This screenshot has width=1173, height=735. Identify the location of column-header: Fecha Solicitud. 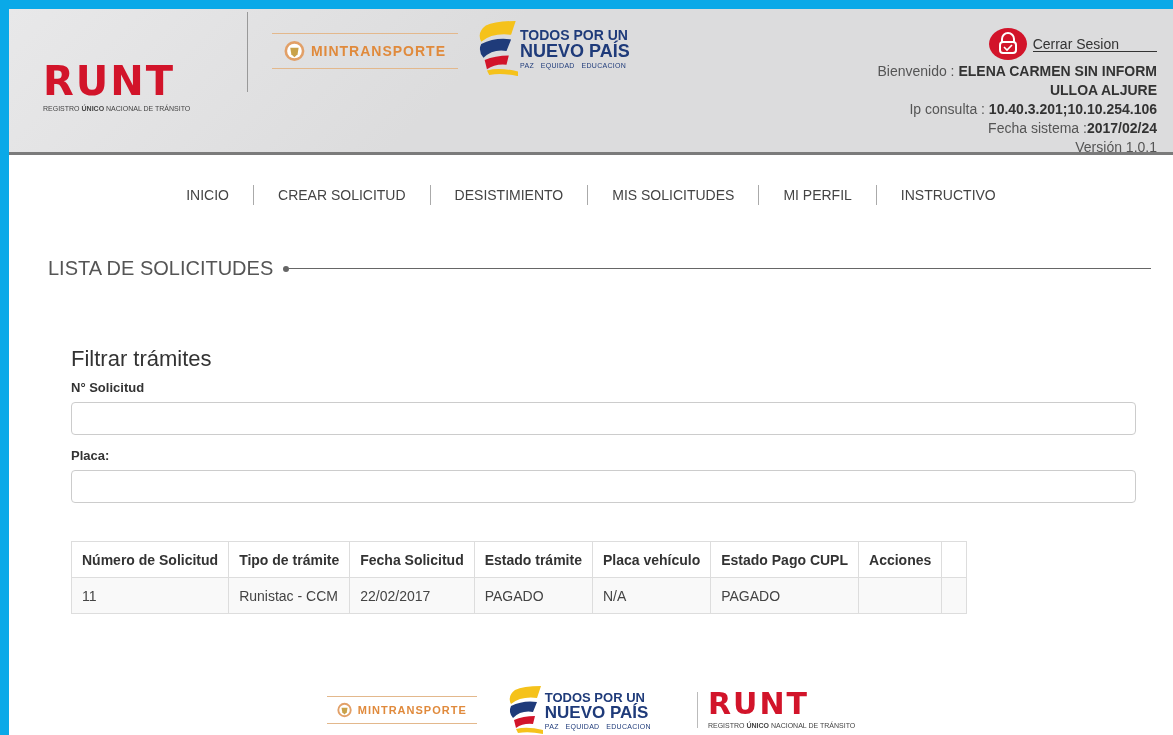
(412, 559).